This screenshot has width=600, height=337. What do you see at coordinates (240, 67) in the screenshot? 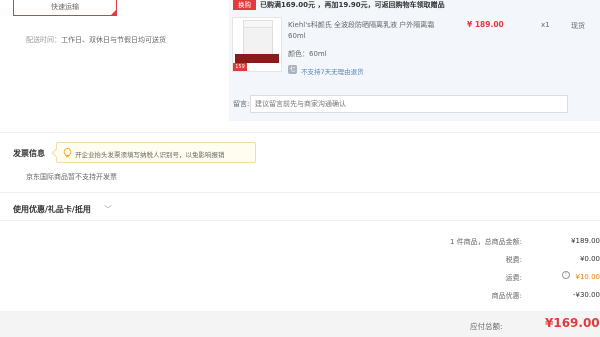
I see `product-price-badge: 159` at bounding box center [240, 67].